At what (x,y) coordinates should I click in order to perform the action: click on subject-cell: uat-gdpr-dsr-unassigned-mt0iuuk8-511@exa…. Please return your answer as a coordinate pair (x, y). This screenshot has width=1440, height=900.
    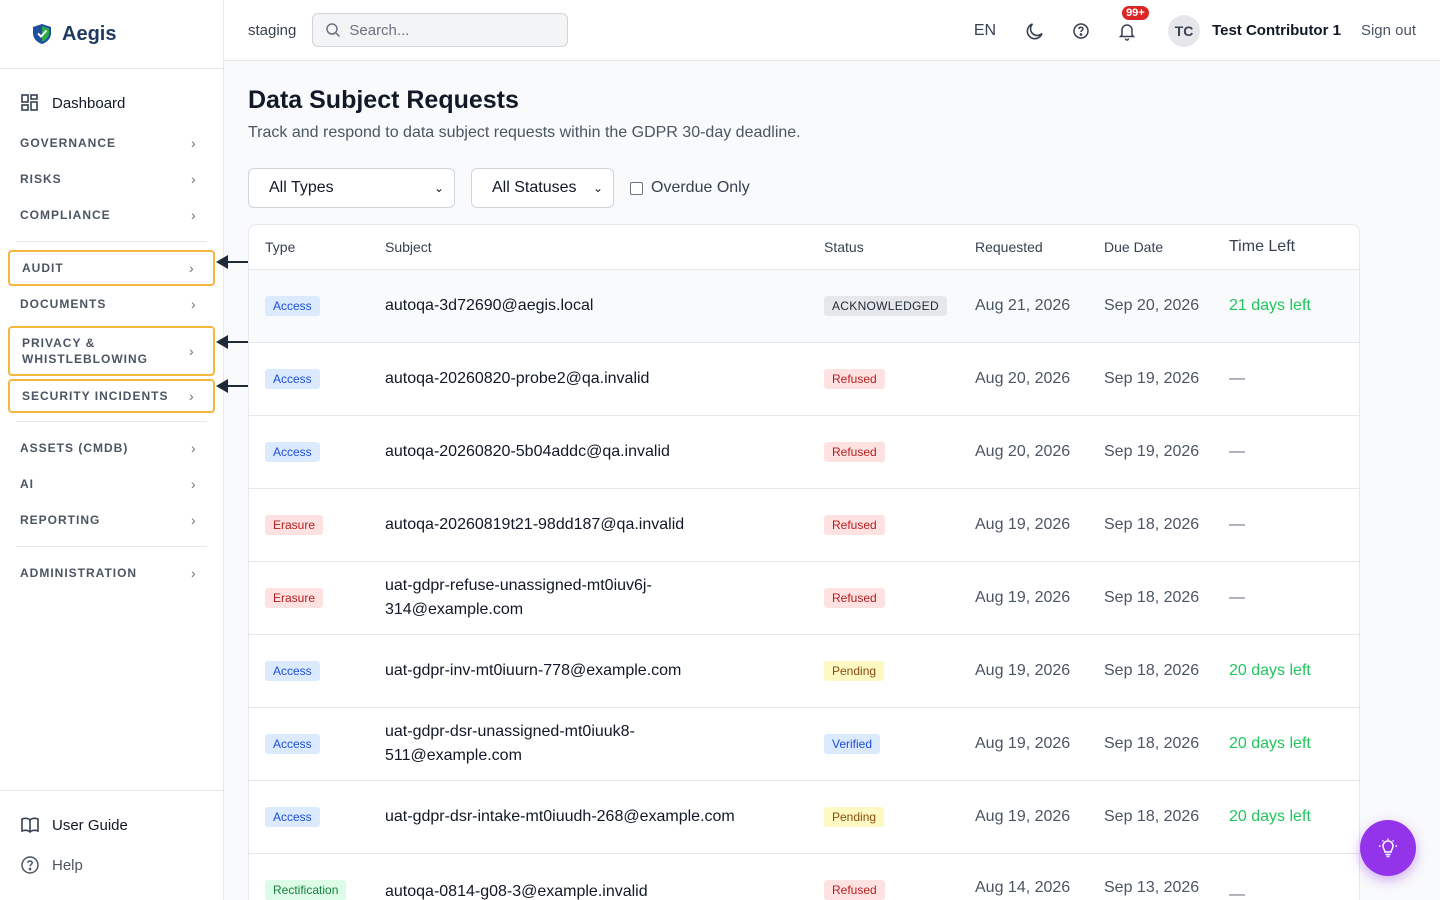
    Looking at the image, I should click on (510, 743).